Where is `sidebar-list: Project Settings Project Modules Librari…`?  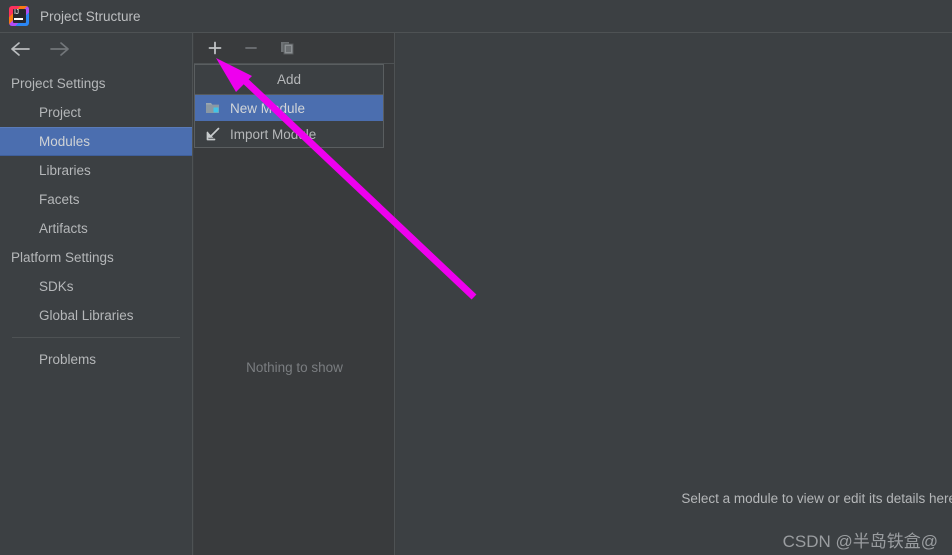
sidebar-list: Project Settings Project Modules Librari… is located at coordinates (96, 219).